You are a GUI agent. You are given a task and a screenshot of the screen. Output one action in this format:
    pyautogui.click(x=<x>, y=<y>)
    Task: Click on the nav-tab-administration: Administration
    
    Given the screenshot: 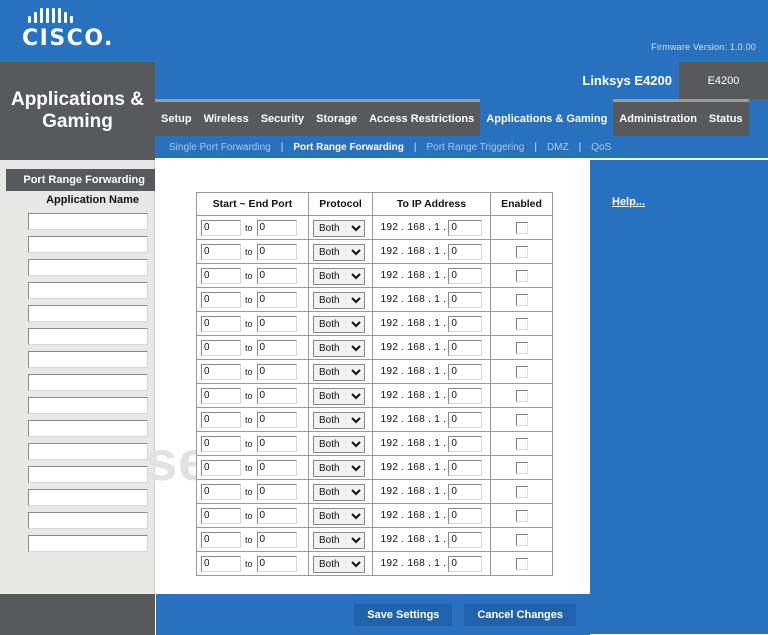 What is the action you would take?
    pyautogui.click(x=658, y=117)
    